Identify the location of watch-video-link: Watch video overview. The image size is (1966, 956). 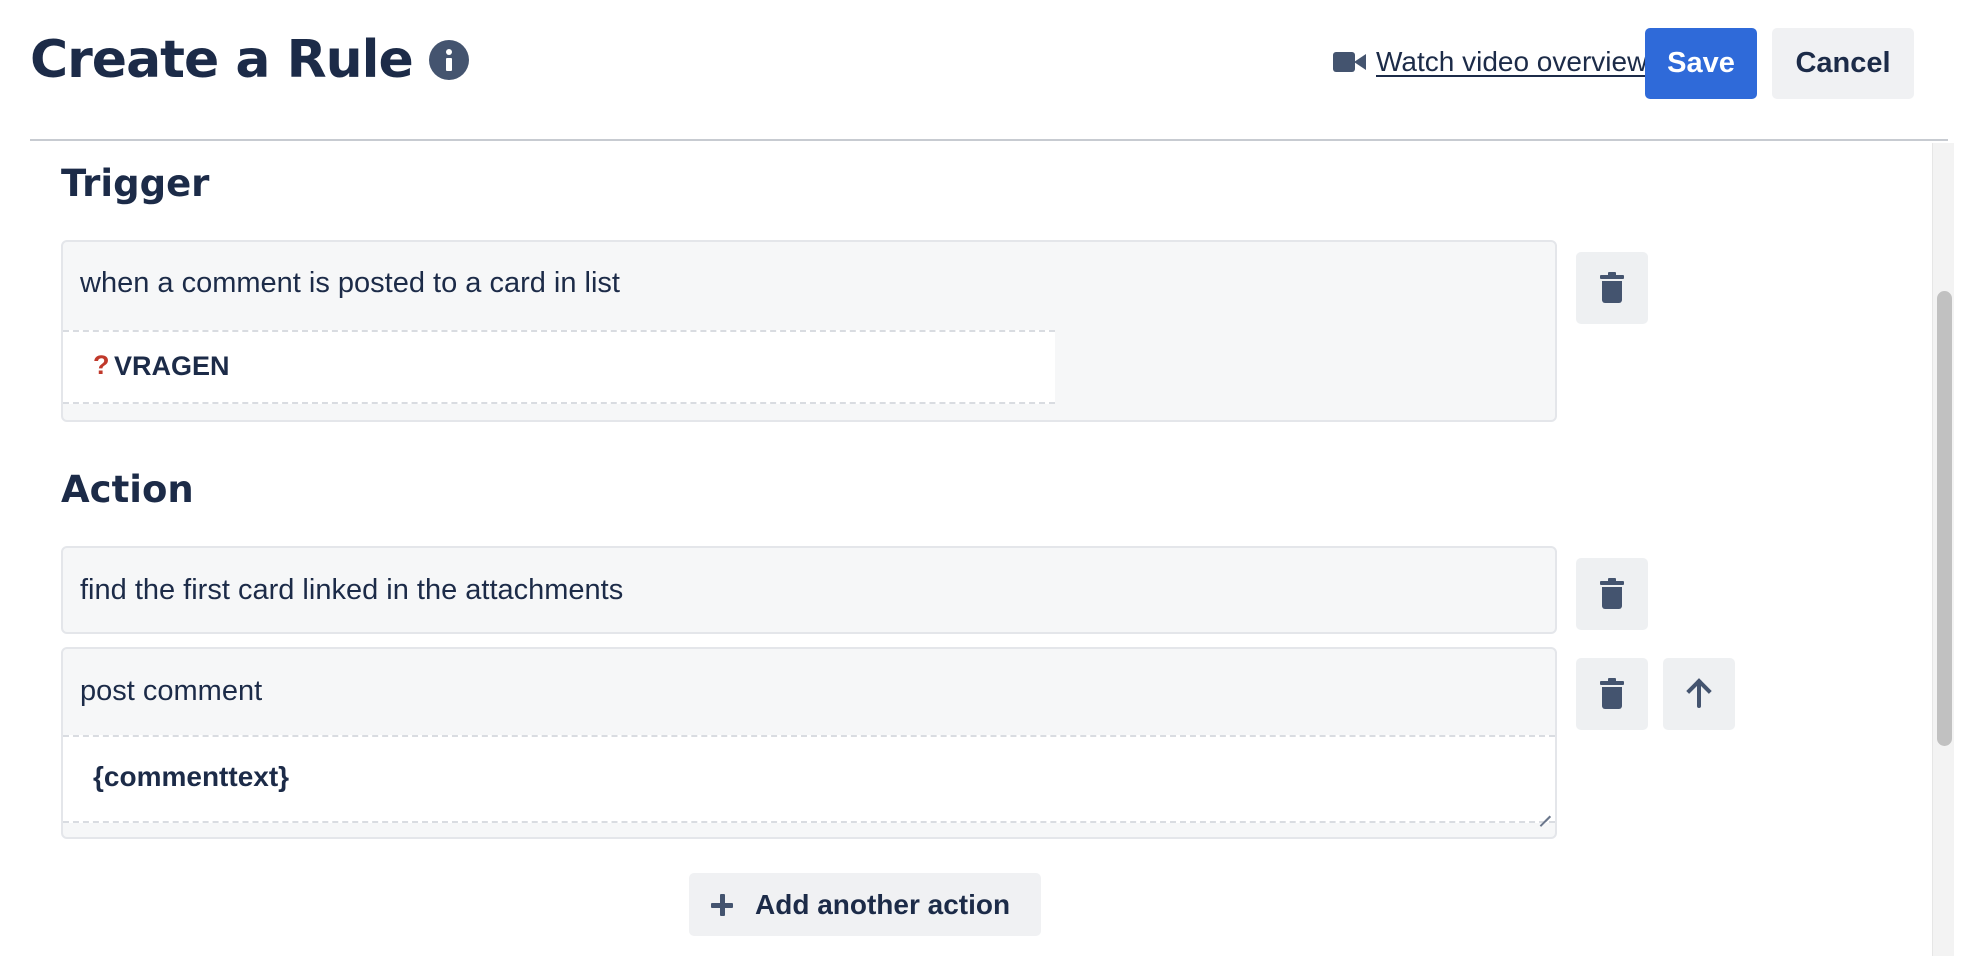
(1490, 62).